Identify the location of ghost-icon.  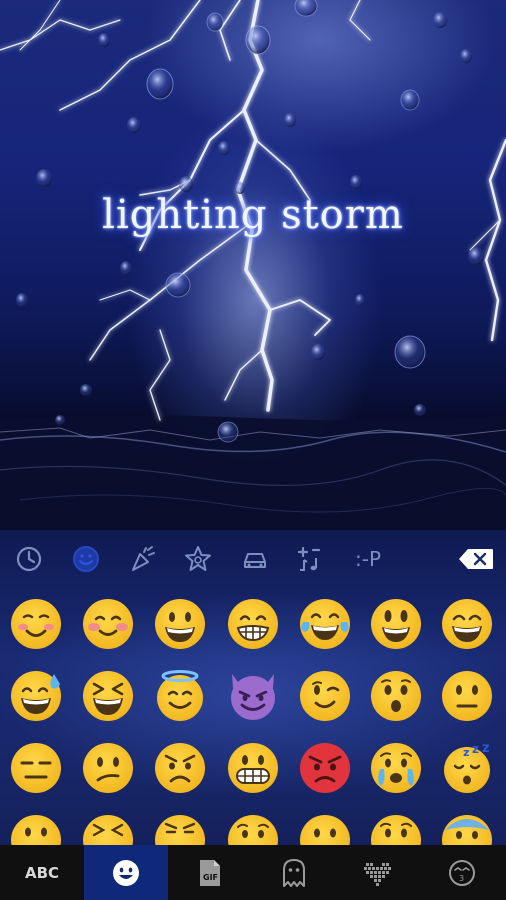
(294, 872).